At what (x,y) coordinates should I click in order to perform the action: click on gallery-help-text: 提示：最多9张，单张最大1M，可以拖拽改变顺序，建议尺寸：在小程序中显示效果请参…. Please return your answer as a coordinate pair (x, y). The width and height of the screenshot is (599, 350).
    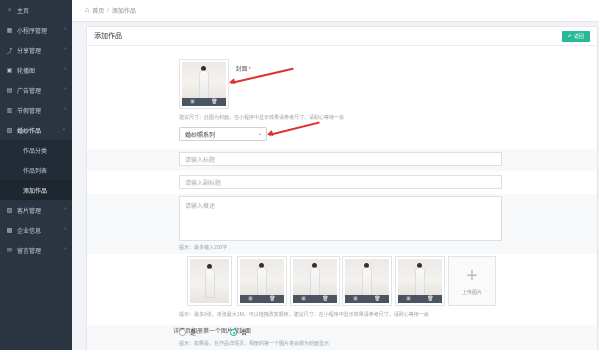
    Looking at the image, I should click on (304, 315).